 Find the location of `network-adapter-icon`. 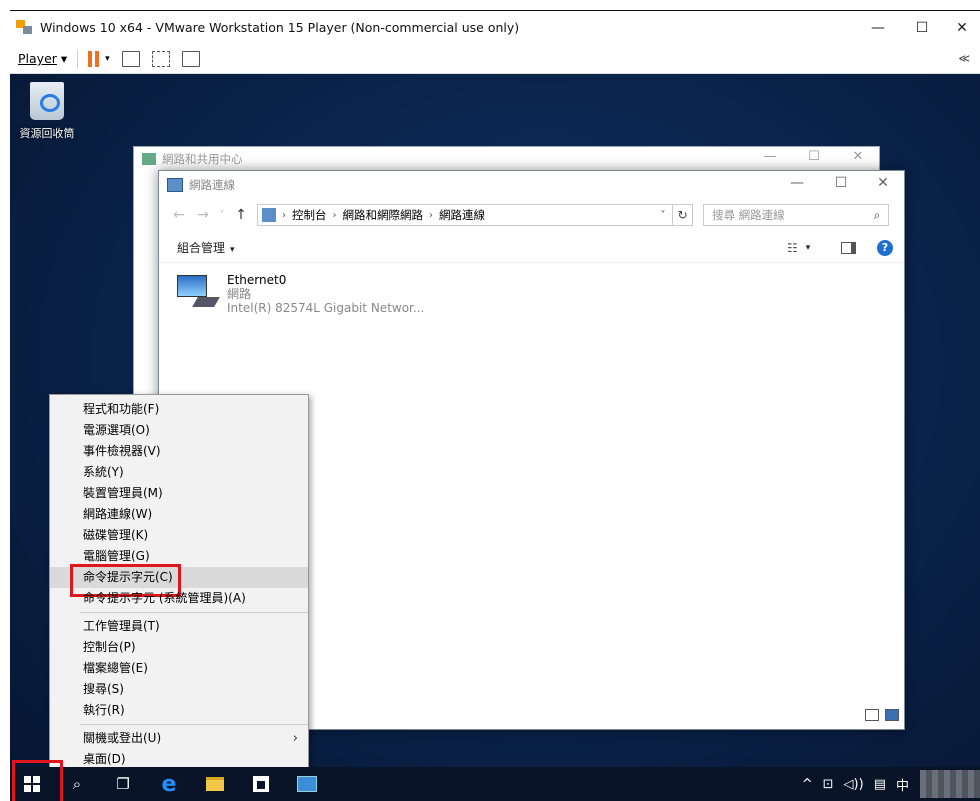

network-adapter-icon is located at coordinates (197, 293).